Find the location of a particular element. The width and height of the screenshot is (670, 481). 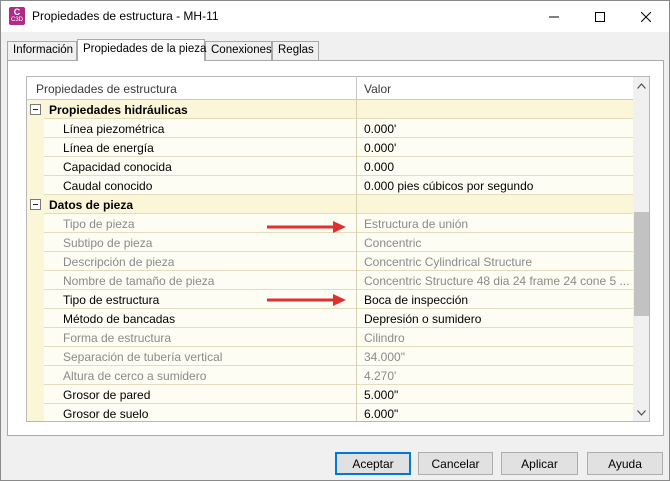

property-value: 0.000 pies cúbicos por segundo is located at coordinates (495, 185).